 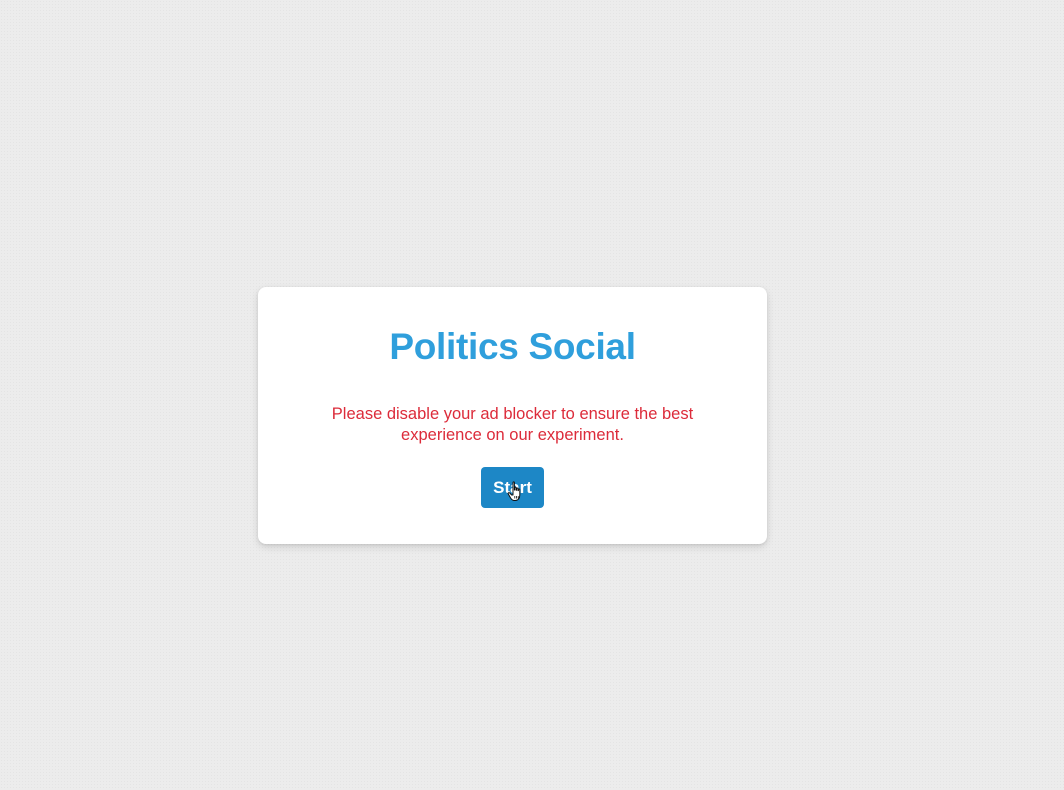 What do you see at coordinates (512, 487) in the screenshot?
I see `start-button: Start` at bounding box center [512, 487].